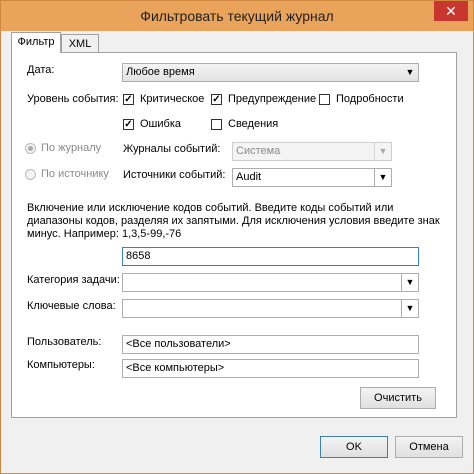 This screenshot has width=474, height=474. I want to click on event-logs-value: Система, so click(258, 151).